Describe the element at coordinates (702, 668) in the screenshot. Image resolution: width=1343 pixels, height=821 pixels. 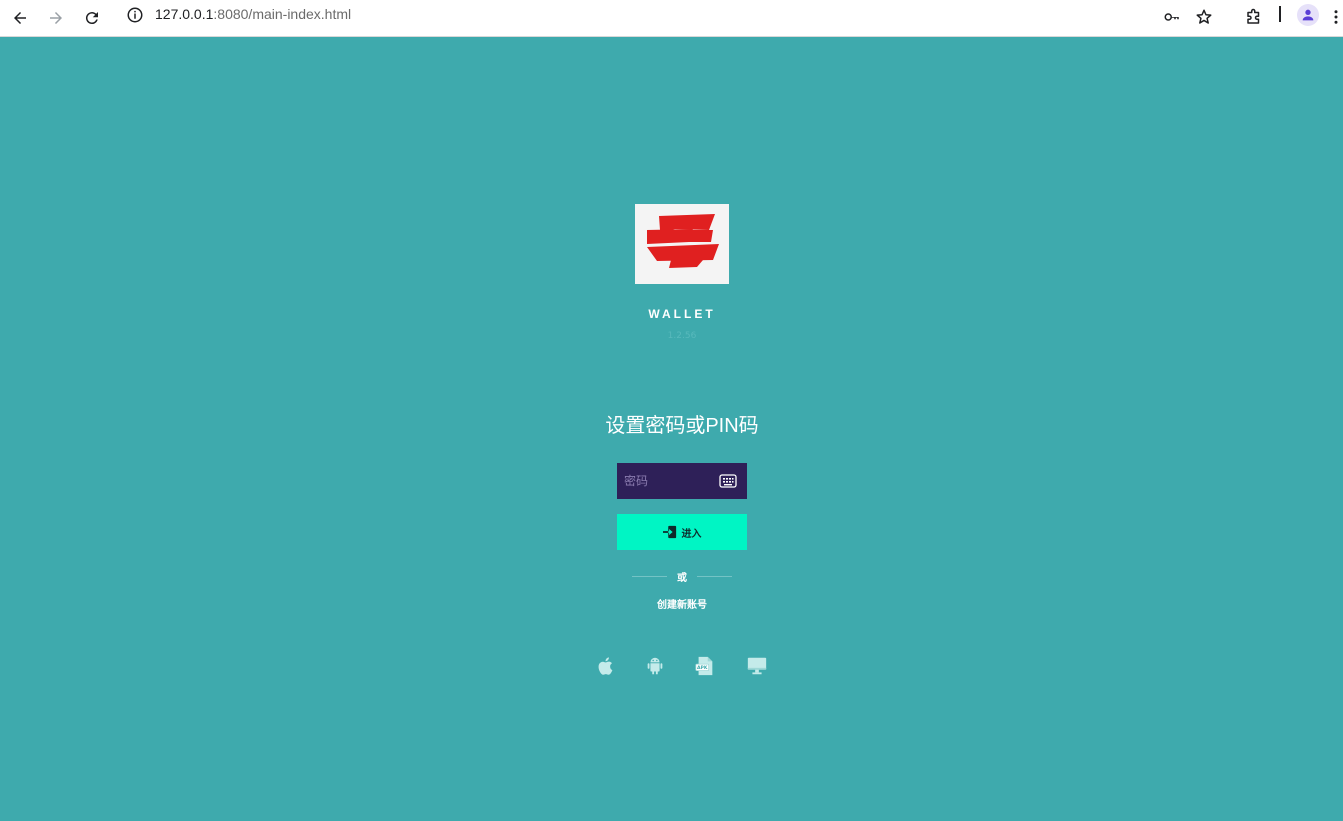
I see `svg-text: APK` at that location.